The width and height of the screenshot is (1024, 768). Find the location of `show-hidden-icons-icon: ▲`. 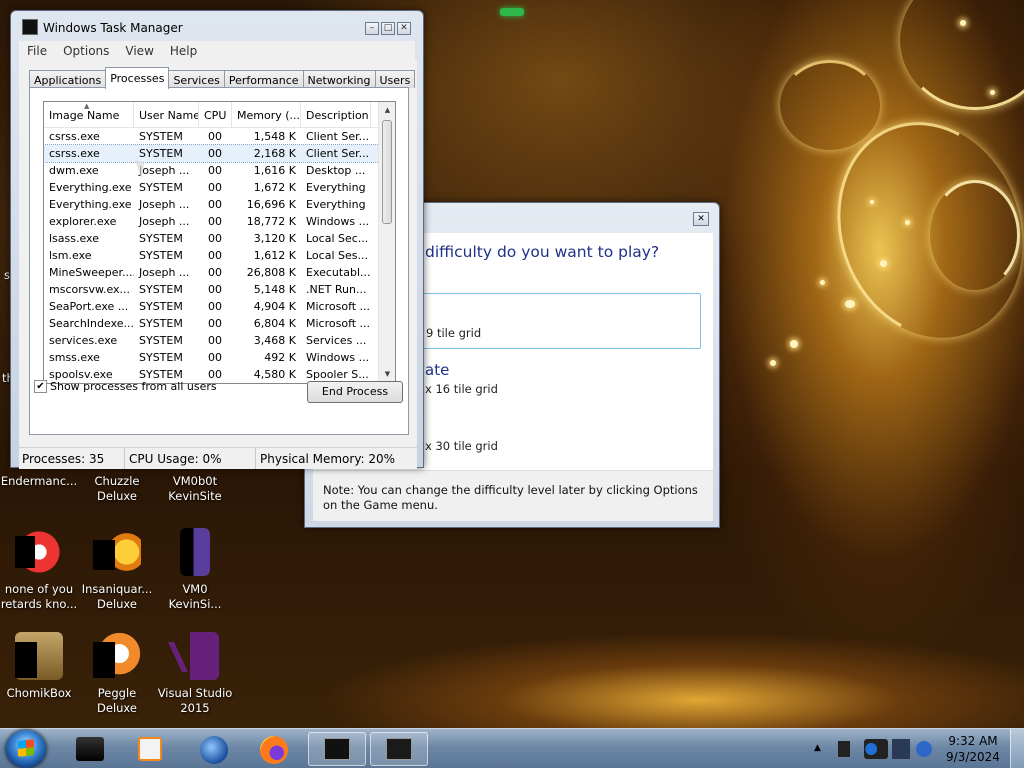

show-hidden-icons-icon: ▲ is located at coordinates (817, 748).